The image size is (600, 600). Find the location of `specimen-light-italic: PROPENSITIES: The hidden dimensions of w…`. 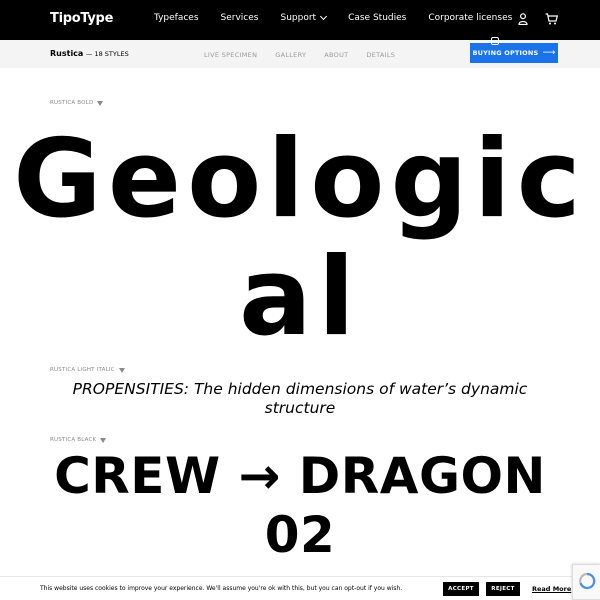

specimen-light-italic: PROPENSITIES: The hidden dimensions of w… is located at coordinates (300, 399).